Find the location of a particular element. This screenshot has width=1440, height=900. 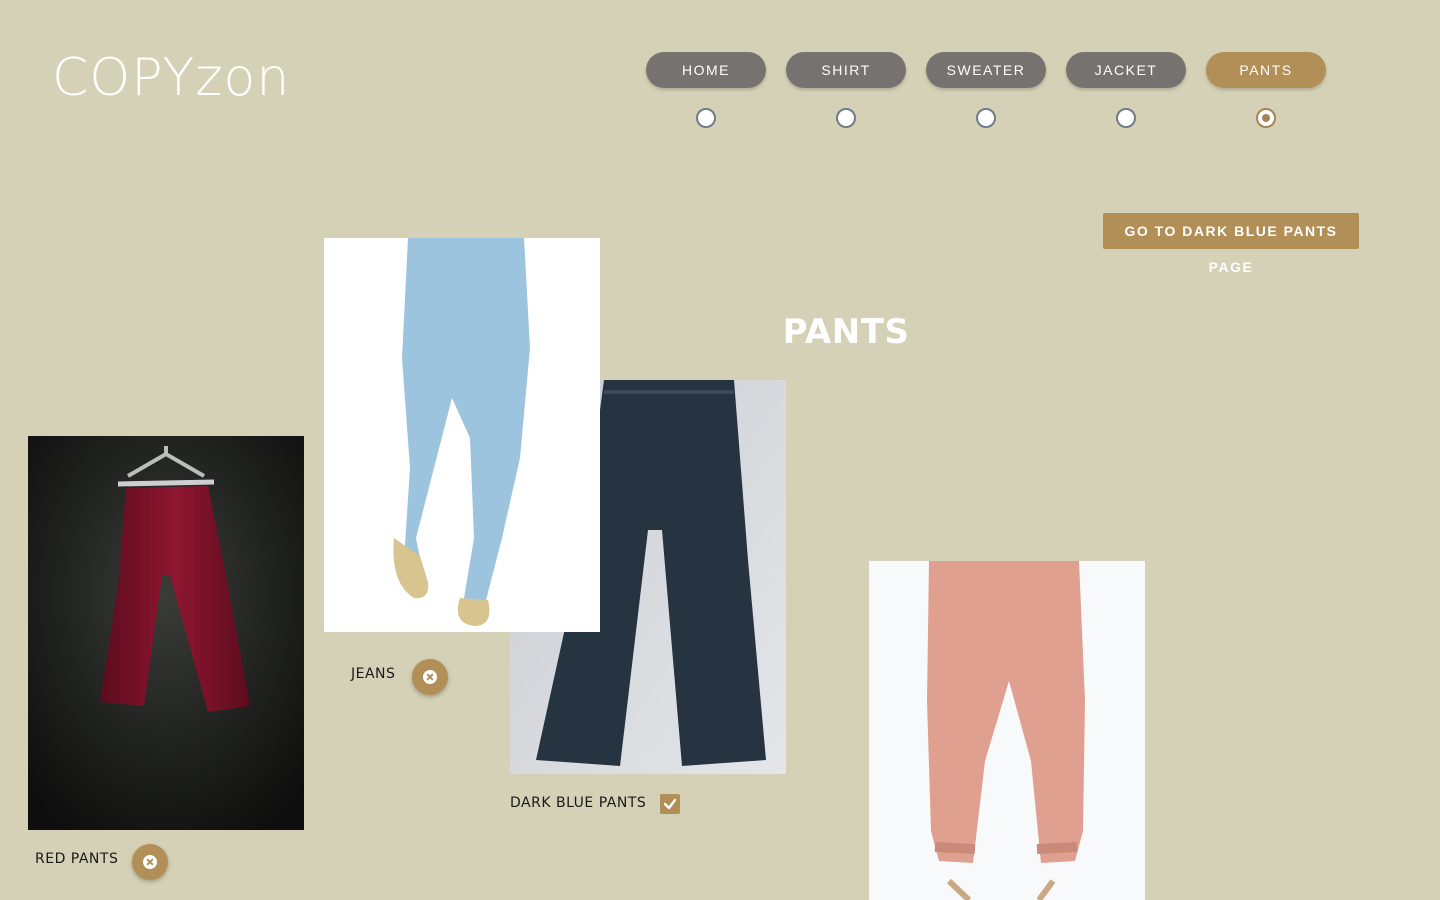

check-icon is located at coordinates (670, 804).